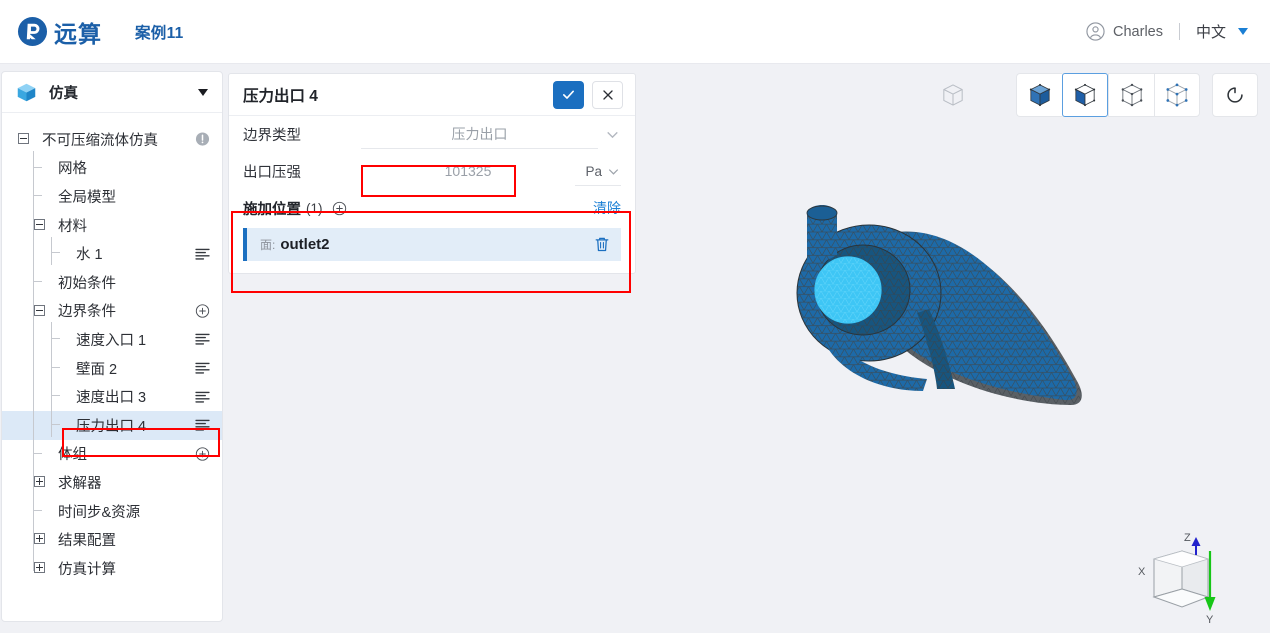 The image size is (1270, 633). What do you see at coordinates (602, 244) in the screenshot?
I see `trash-icon` at bounding box center [602, 244].